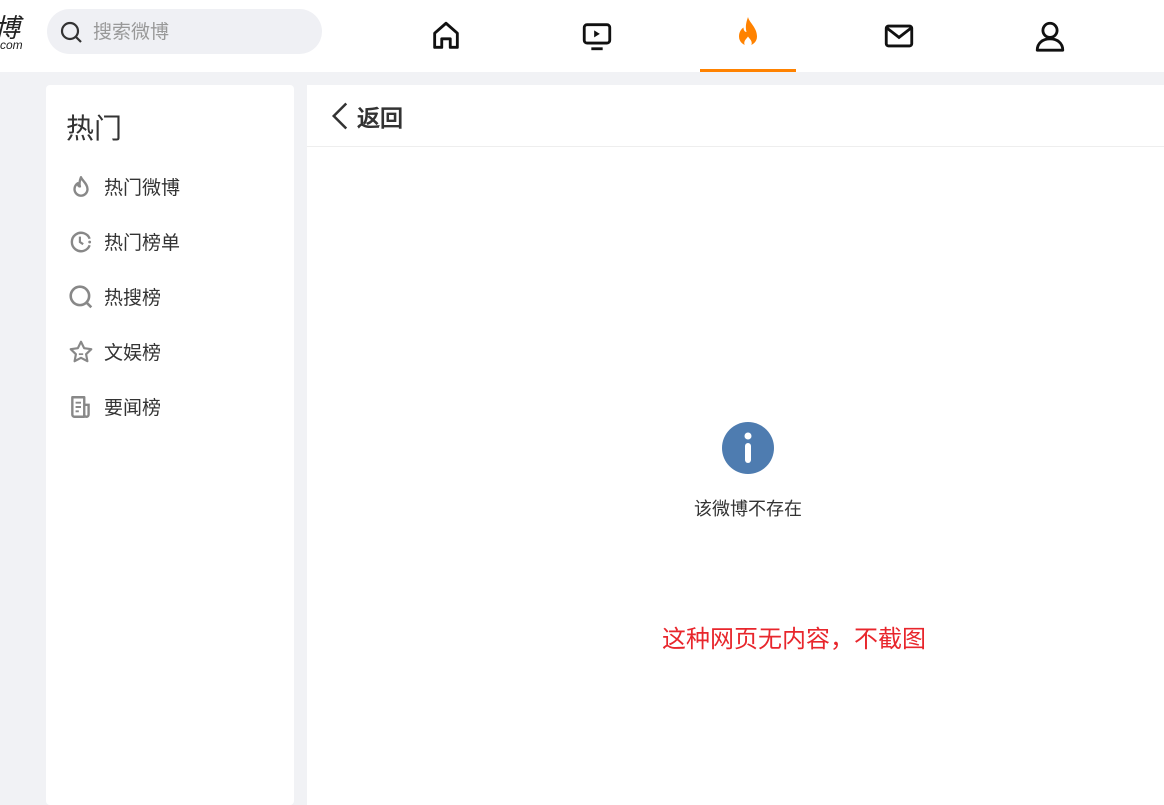 This screenshot has height=805, width=1164. Describe the element at coordinates (142, 188) in the screenshot. I see `sidebar-item-label: 热门微博` at that location.